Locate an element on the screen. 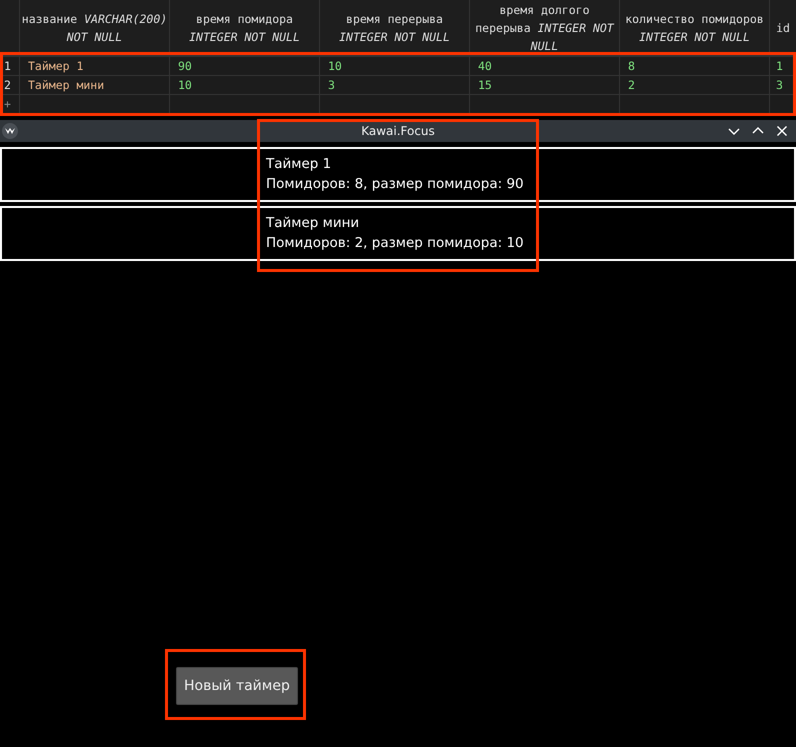 The width and height of the screenshot is (796, 747). timer-details: Помидоров: 8, размер помидора: 90 is located at coordinates (395, 184).